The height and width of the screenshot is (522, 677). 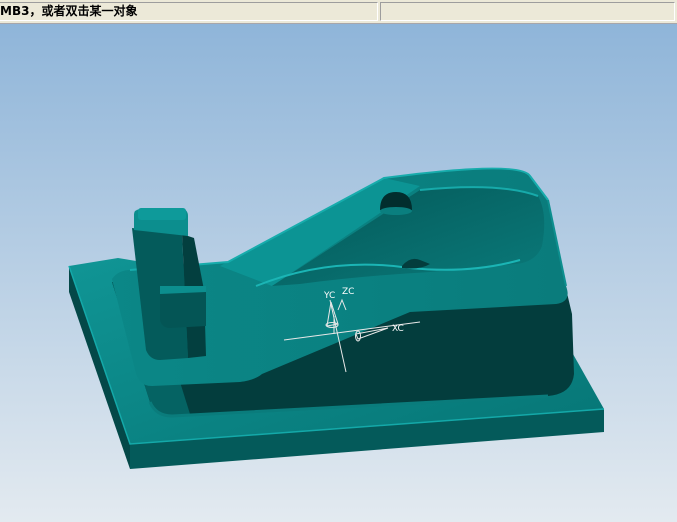 I want to click on triad-y-label: YC, so click(x=329, y=296).